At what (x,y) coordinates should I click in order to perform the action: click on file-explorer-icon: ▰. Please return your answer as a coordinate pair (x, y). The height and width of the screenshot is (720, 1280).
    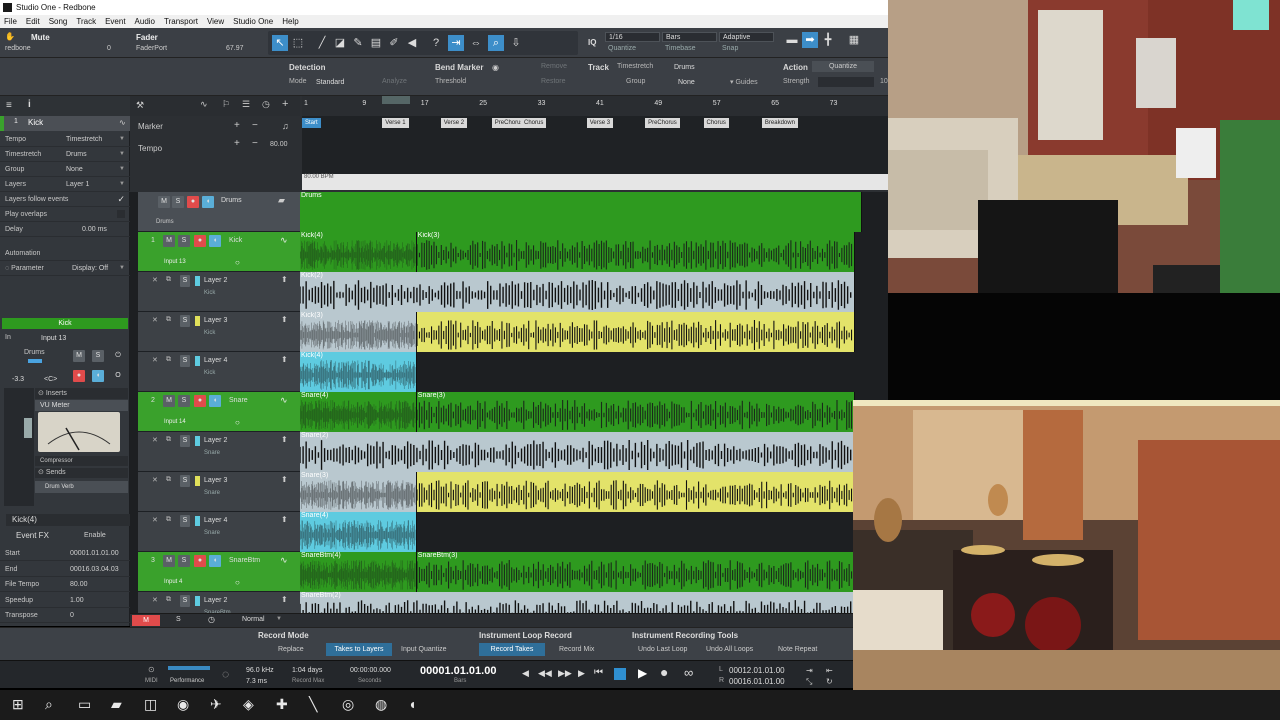
    Looking at the image, I should click on (116, 704).